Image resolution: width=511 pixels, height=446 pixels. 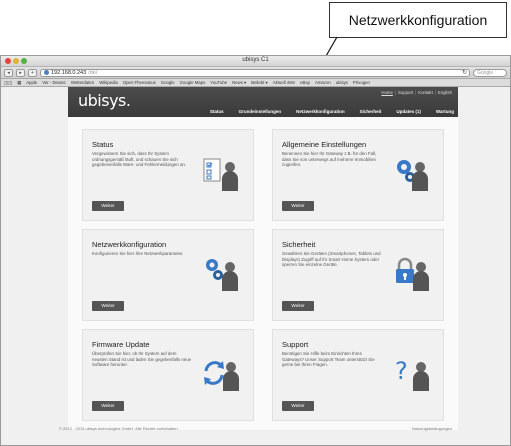 I want to click on network-icon, so click(x=222, y=275).